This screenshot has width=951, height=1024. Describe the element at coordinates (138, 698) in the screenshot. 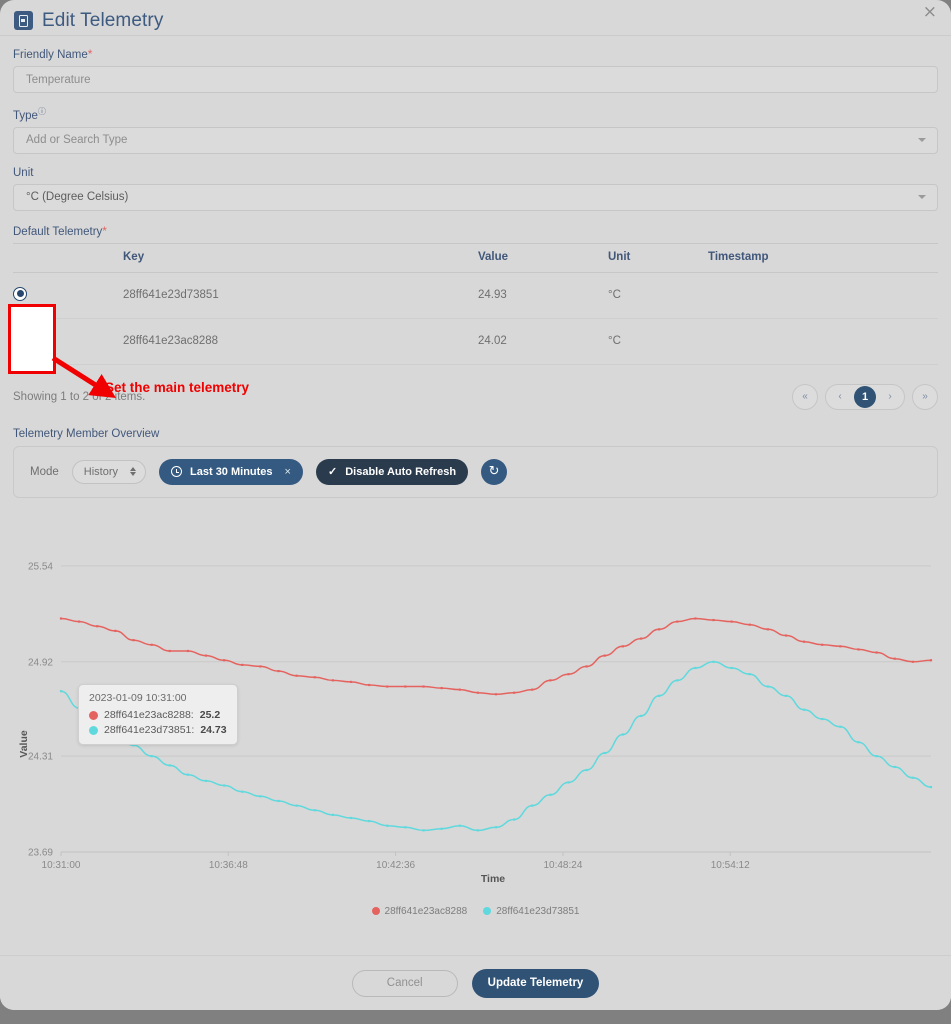

I see `tooltip-time: 2023-01-09 10:31:00` at that location.